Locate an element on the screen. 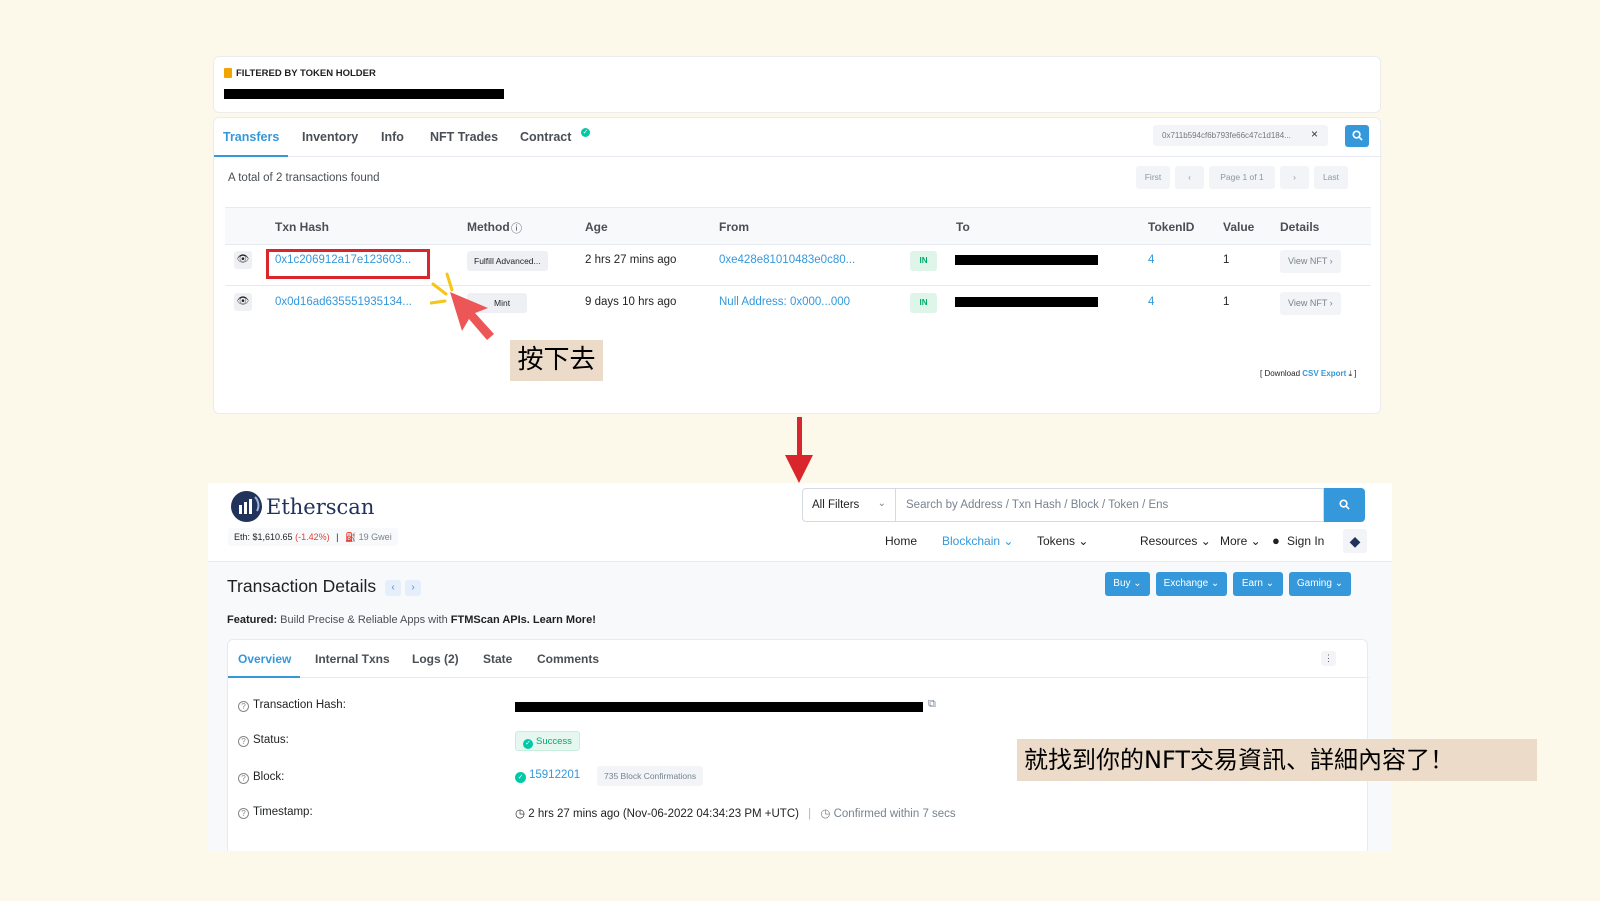 The height and width of the screenshot is (901, 1600). tab-logs: Logs (2) is located at coordinates (435, 659).